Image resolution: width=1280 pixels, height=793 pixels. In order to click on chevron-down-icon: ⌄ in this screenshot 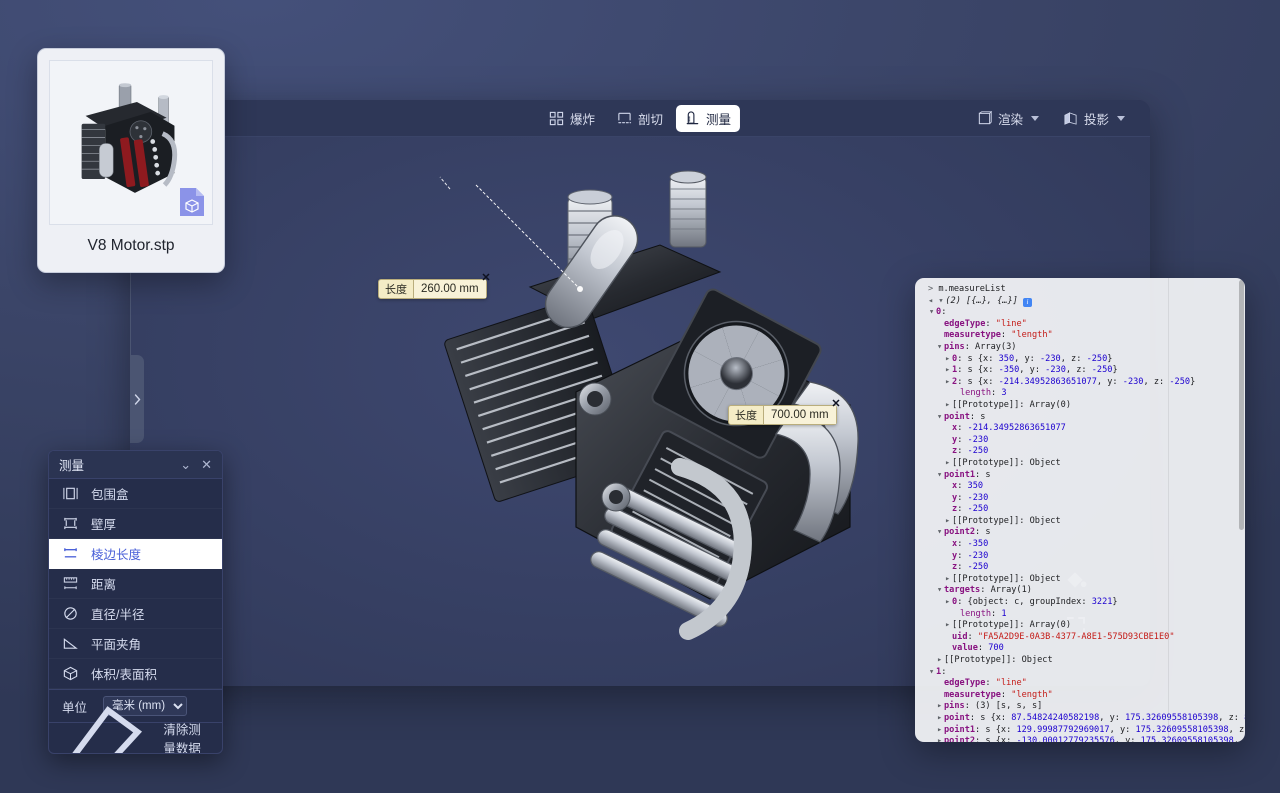, I will do `click(185, 465)`.